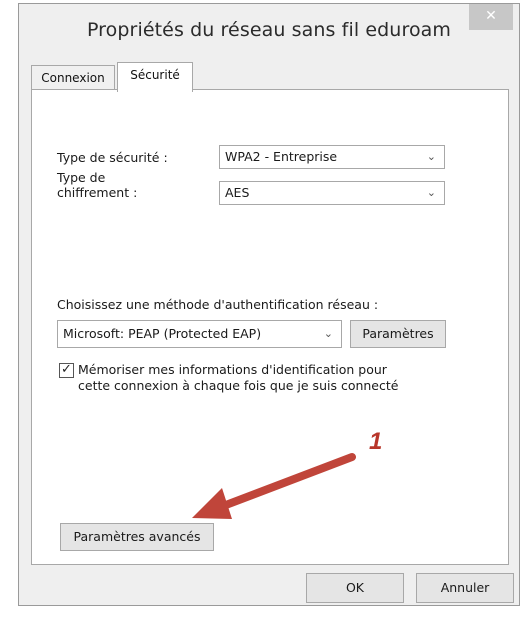  Describe the element at coordinates (281, 156) in the screenshot. I see `security-type-value: WPA2 - Entreprise` at that location.